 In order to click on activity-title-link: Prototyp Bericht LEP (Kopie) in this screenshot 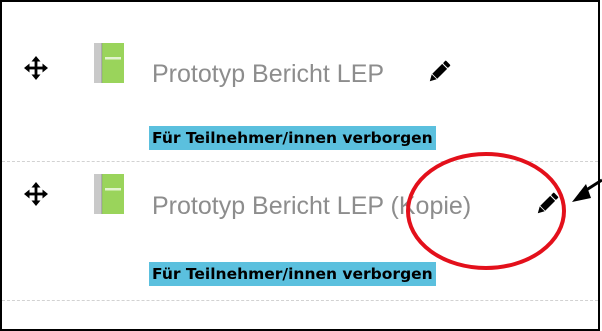, I will do `click(311, 206)`.